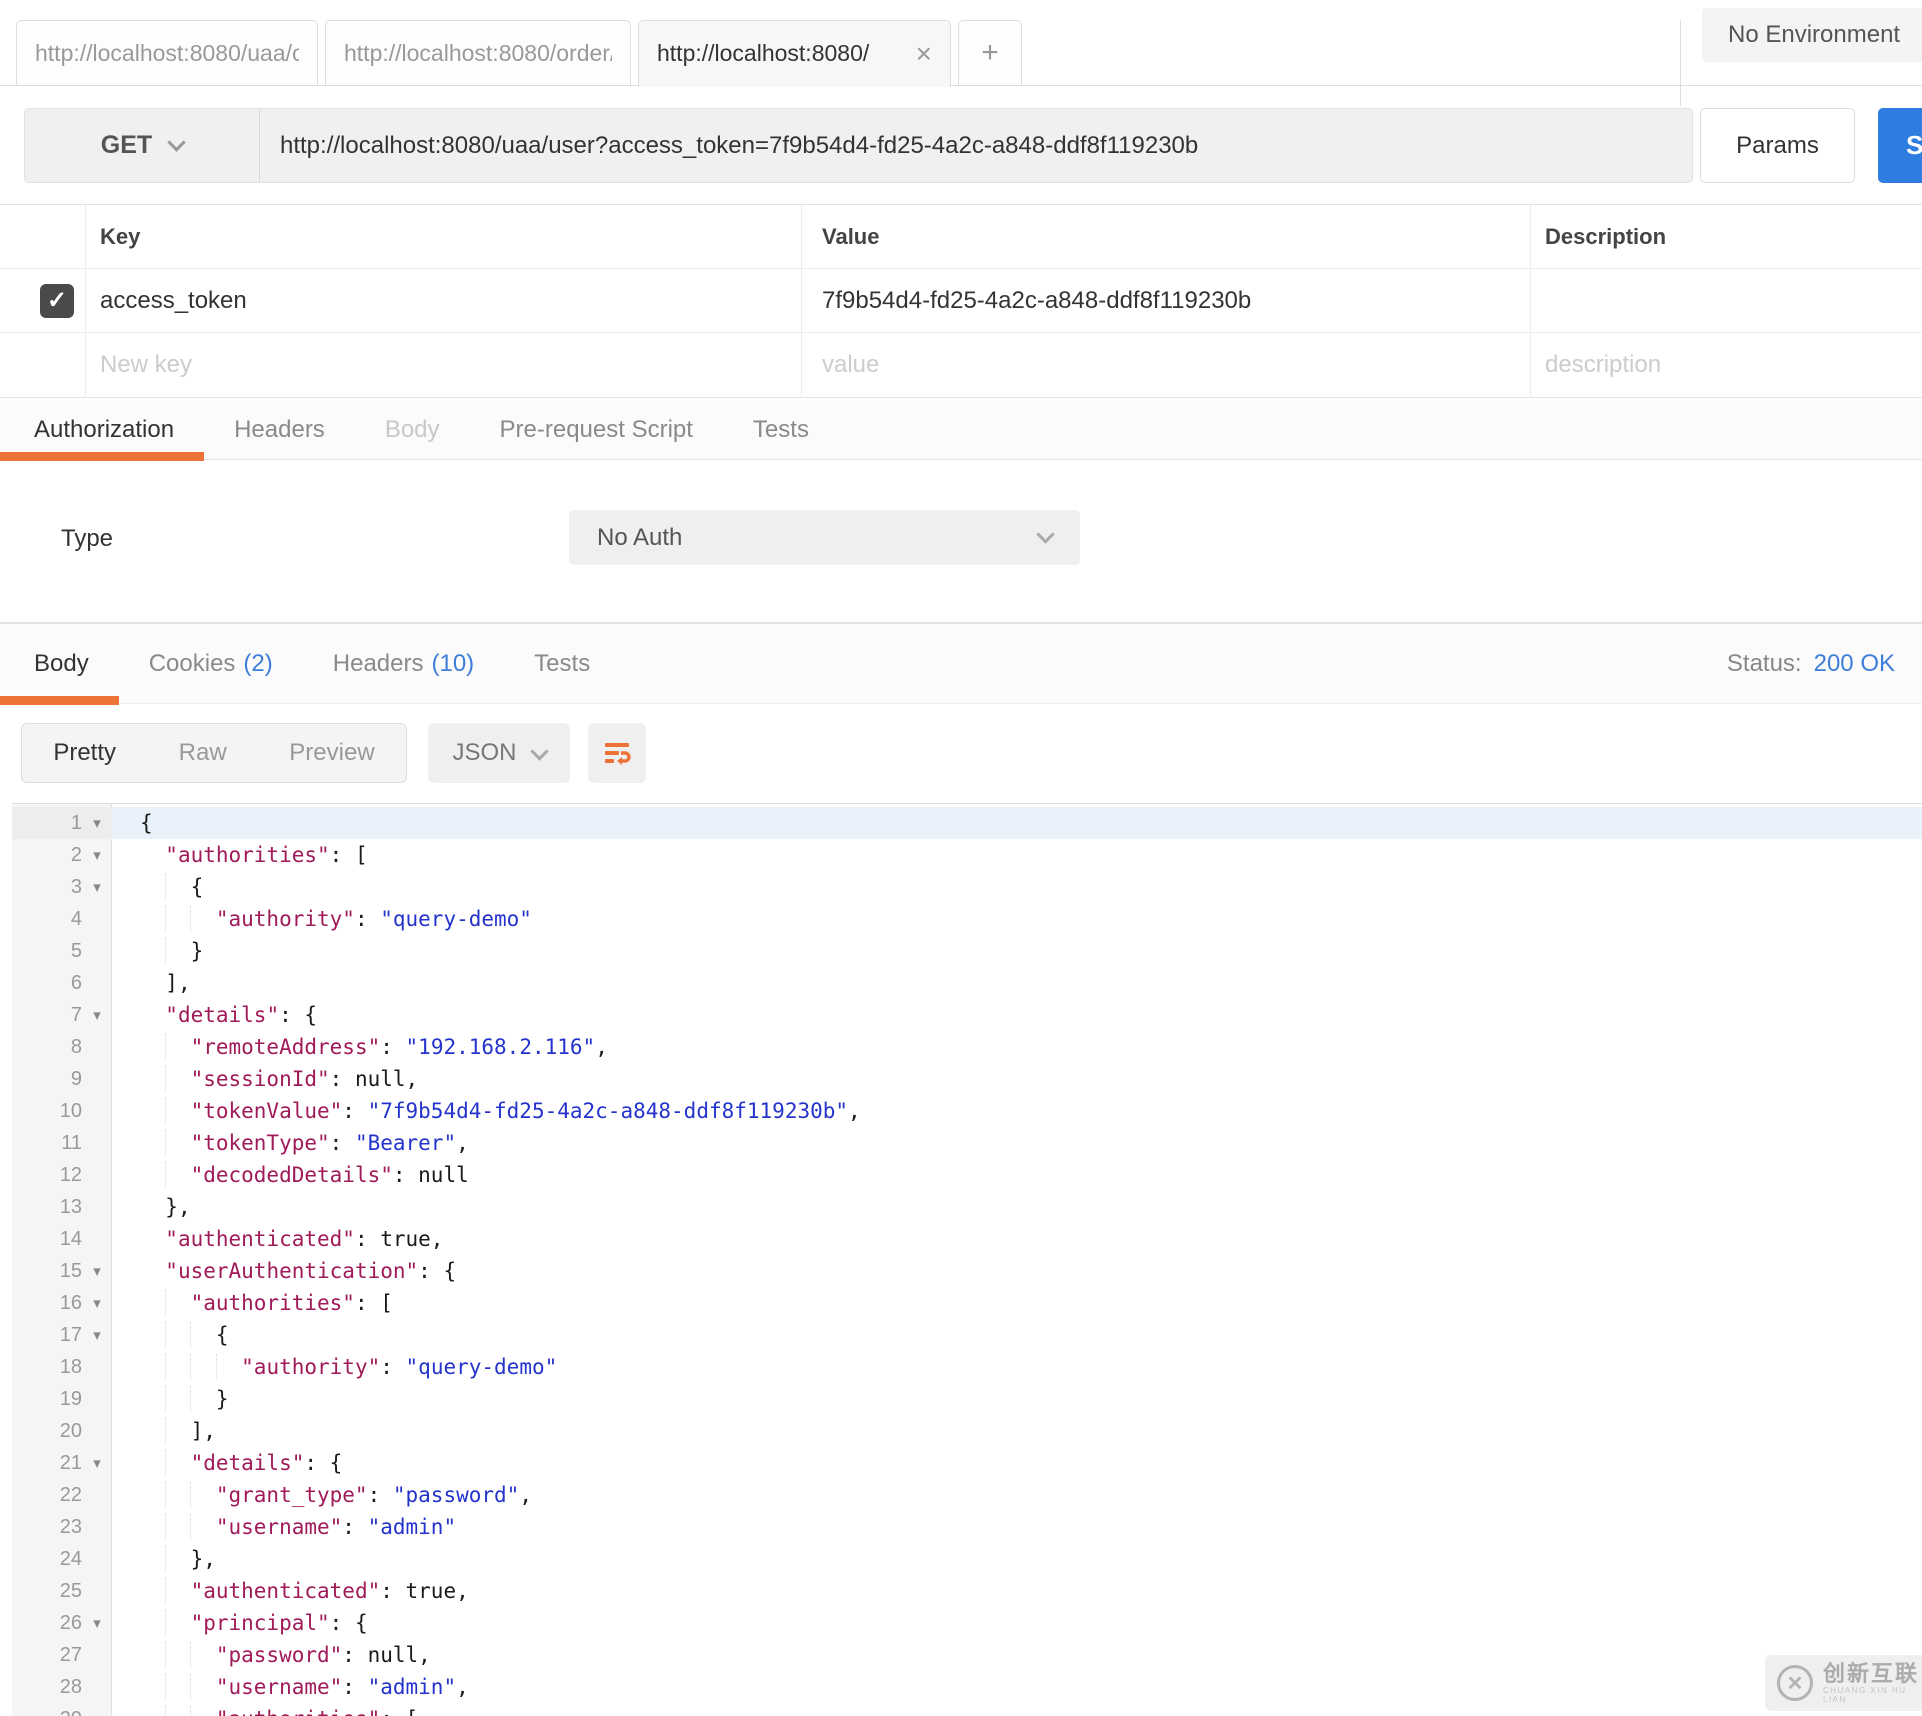  I want to click on code-text: "grant_type": "password",, so click(1017, 1495).